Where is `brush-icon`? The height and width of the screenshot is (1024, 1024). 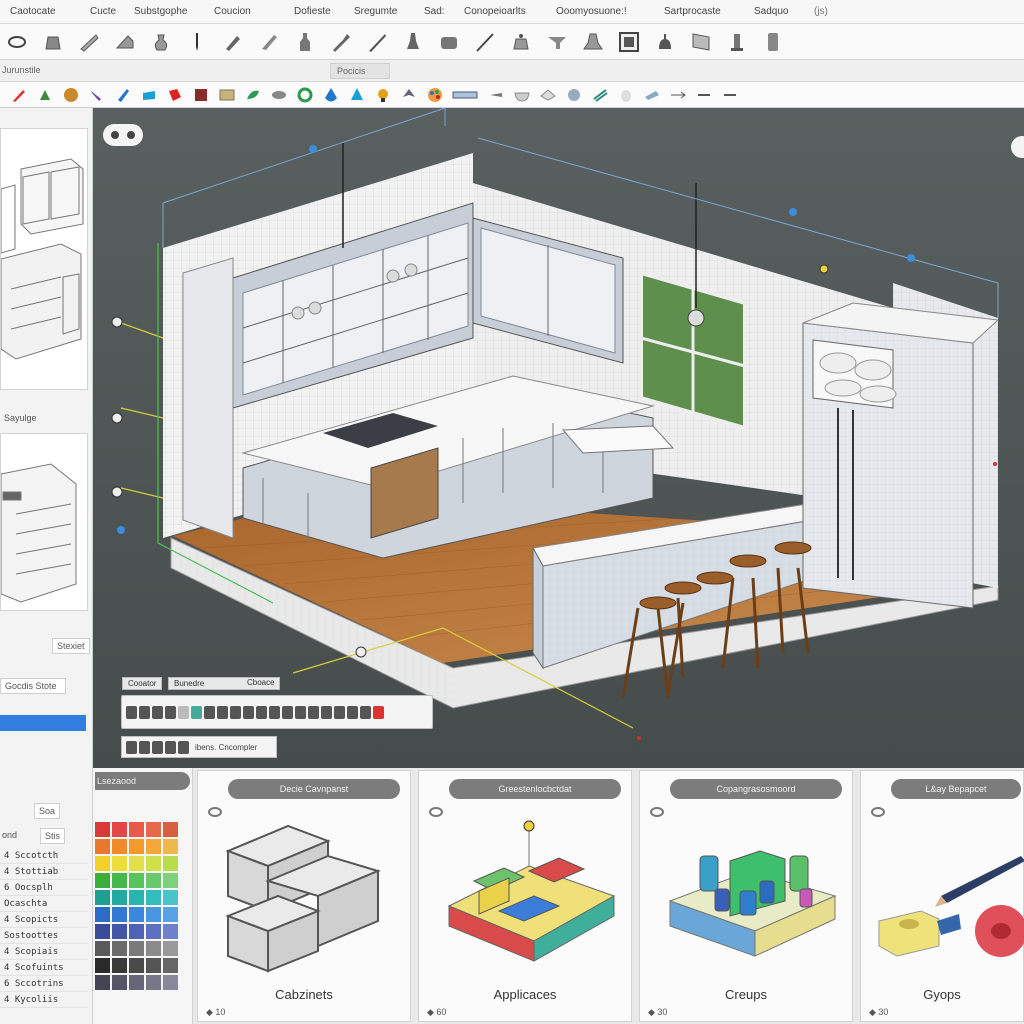
brush-icon is located at coordinates (269, 42).